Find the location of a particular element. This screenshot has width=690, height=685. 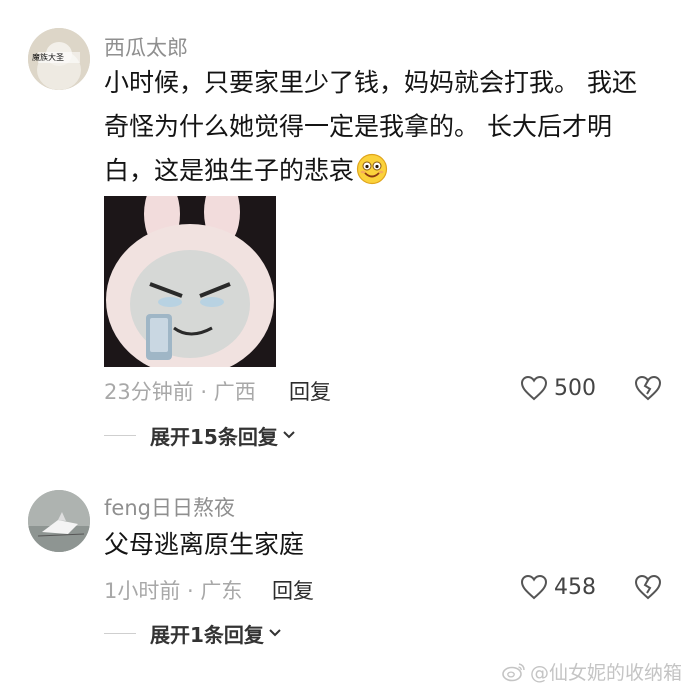

watermark: @仙女妮的收纳箱 is located at coordinates (592, 671).